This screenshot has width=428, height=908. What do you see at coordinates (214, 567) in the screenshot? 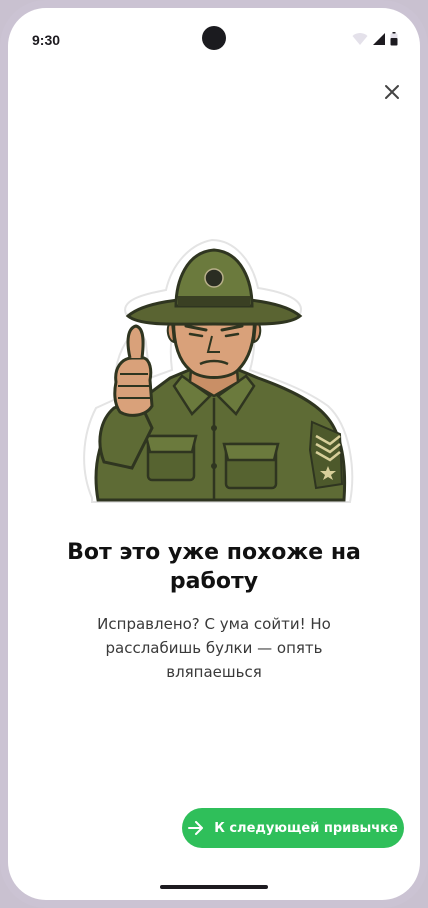
I see `result-title: Вот это уже похоже на работу` at bounding box center [214, 567].